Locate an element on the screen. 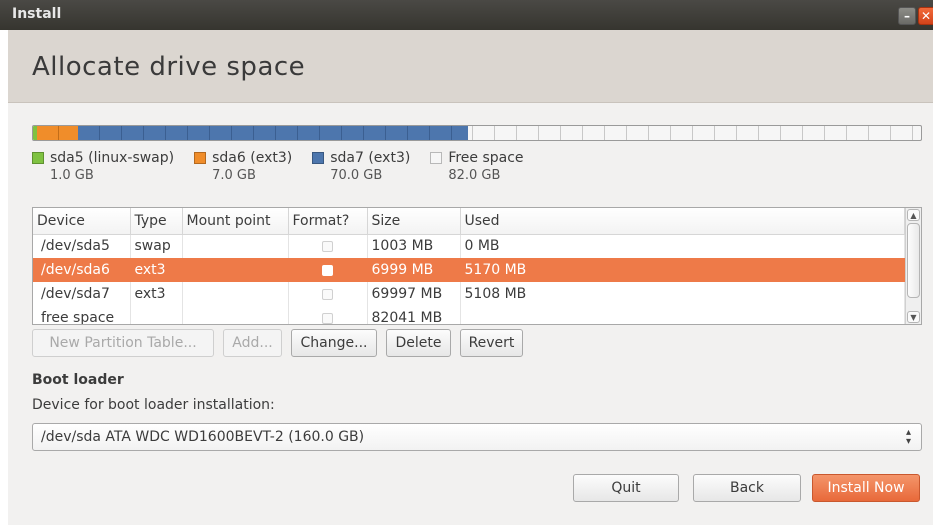 This screenshot has width=933, height=525. scroll-down-button: ▼ is located at coordinates (913, 317).